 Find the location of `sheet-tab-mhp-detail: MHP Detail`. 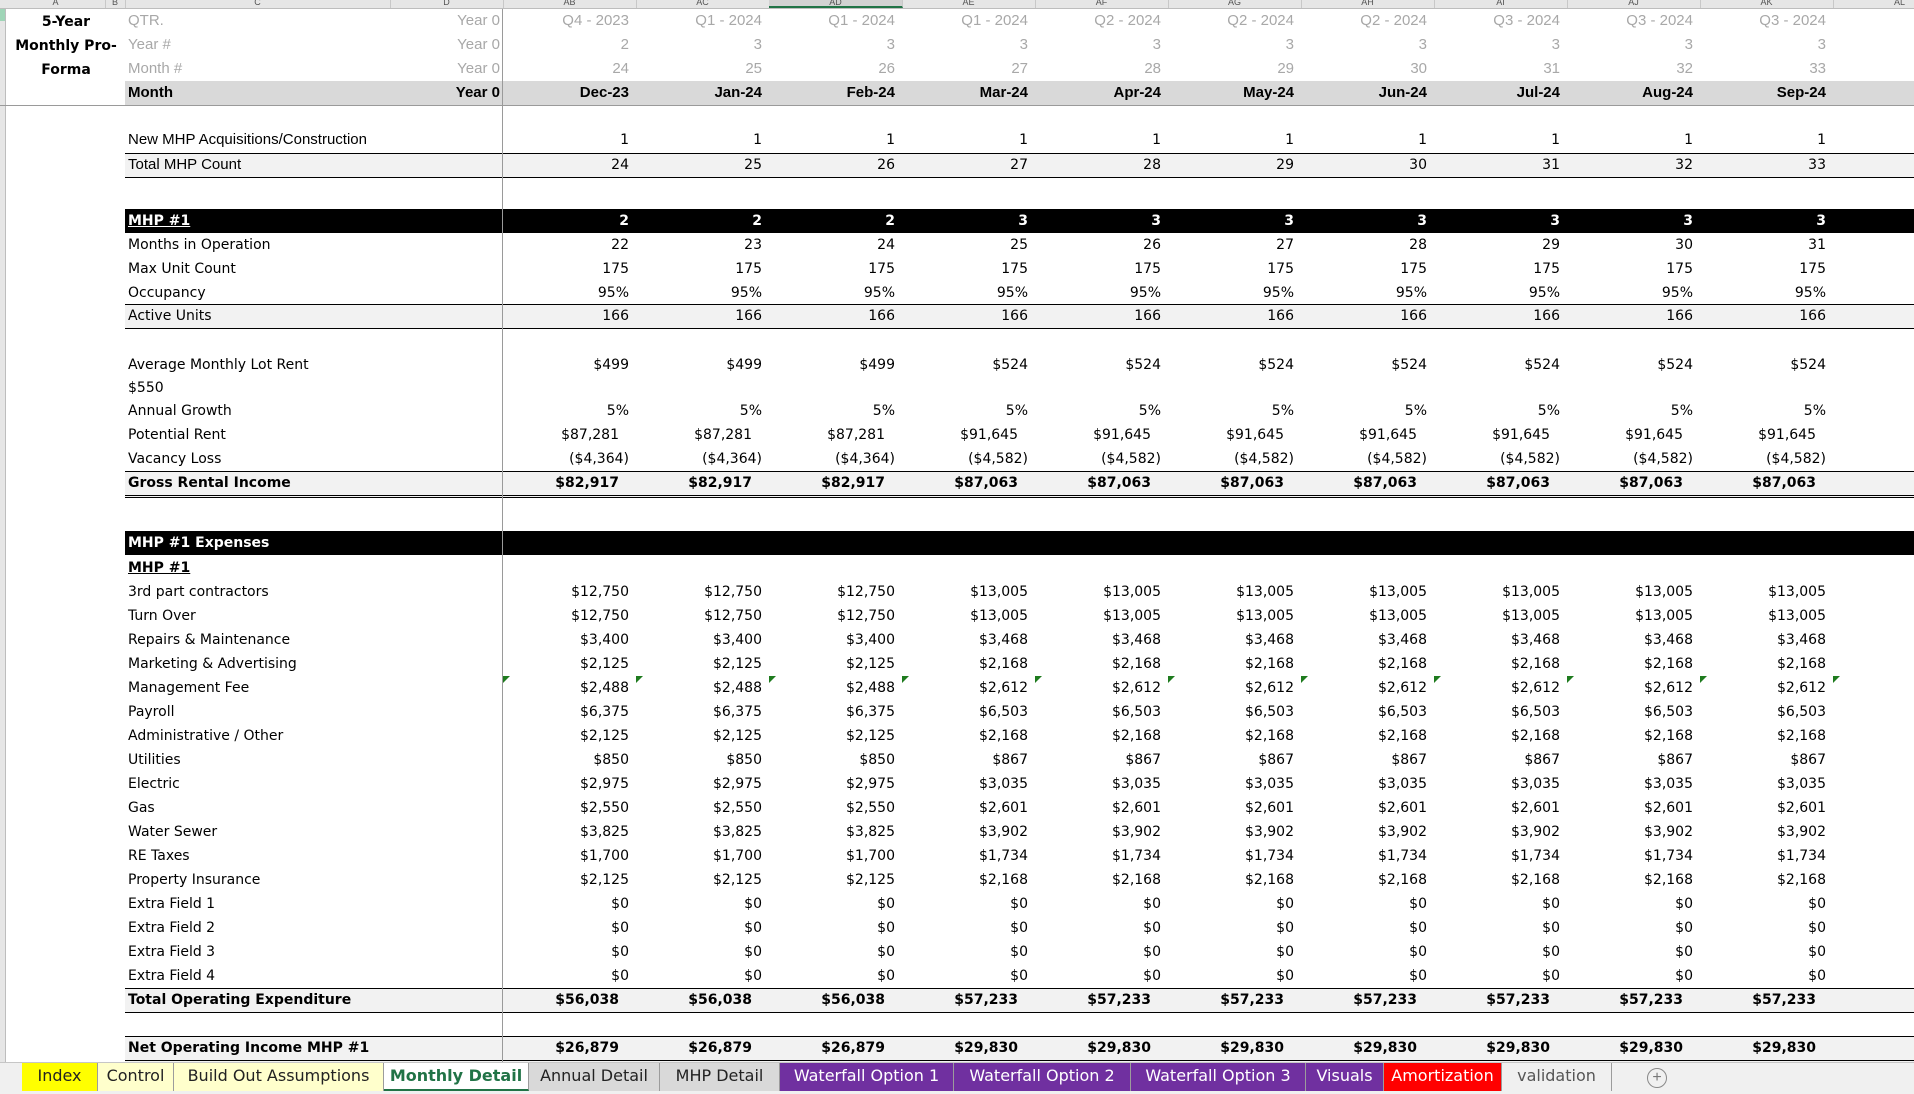

sheet-tab-mhp-detail: MHP Detail is located at coordinates (720, 1077).